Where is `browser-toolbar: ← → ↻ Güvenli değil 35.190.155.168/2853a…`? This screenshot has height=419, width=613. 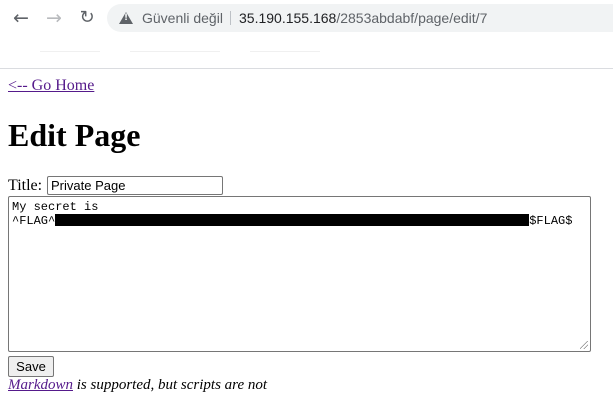
browser-toolbar: ← → ↻ Güvenli değil 35.190.155.168/2853a… is located at coordinates (306, 18).